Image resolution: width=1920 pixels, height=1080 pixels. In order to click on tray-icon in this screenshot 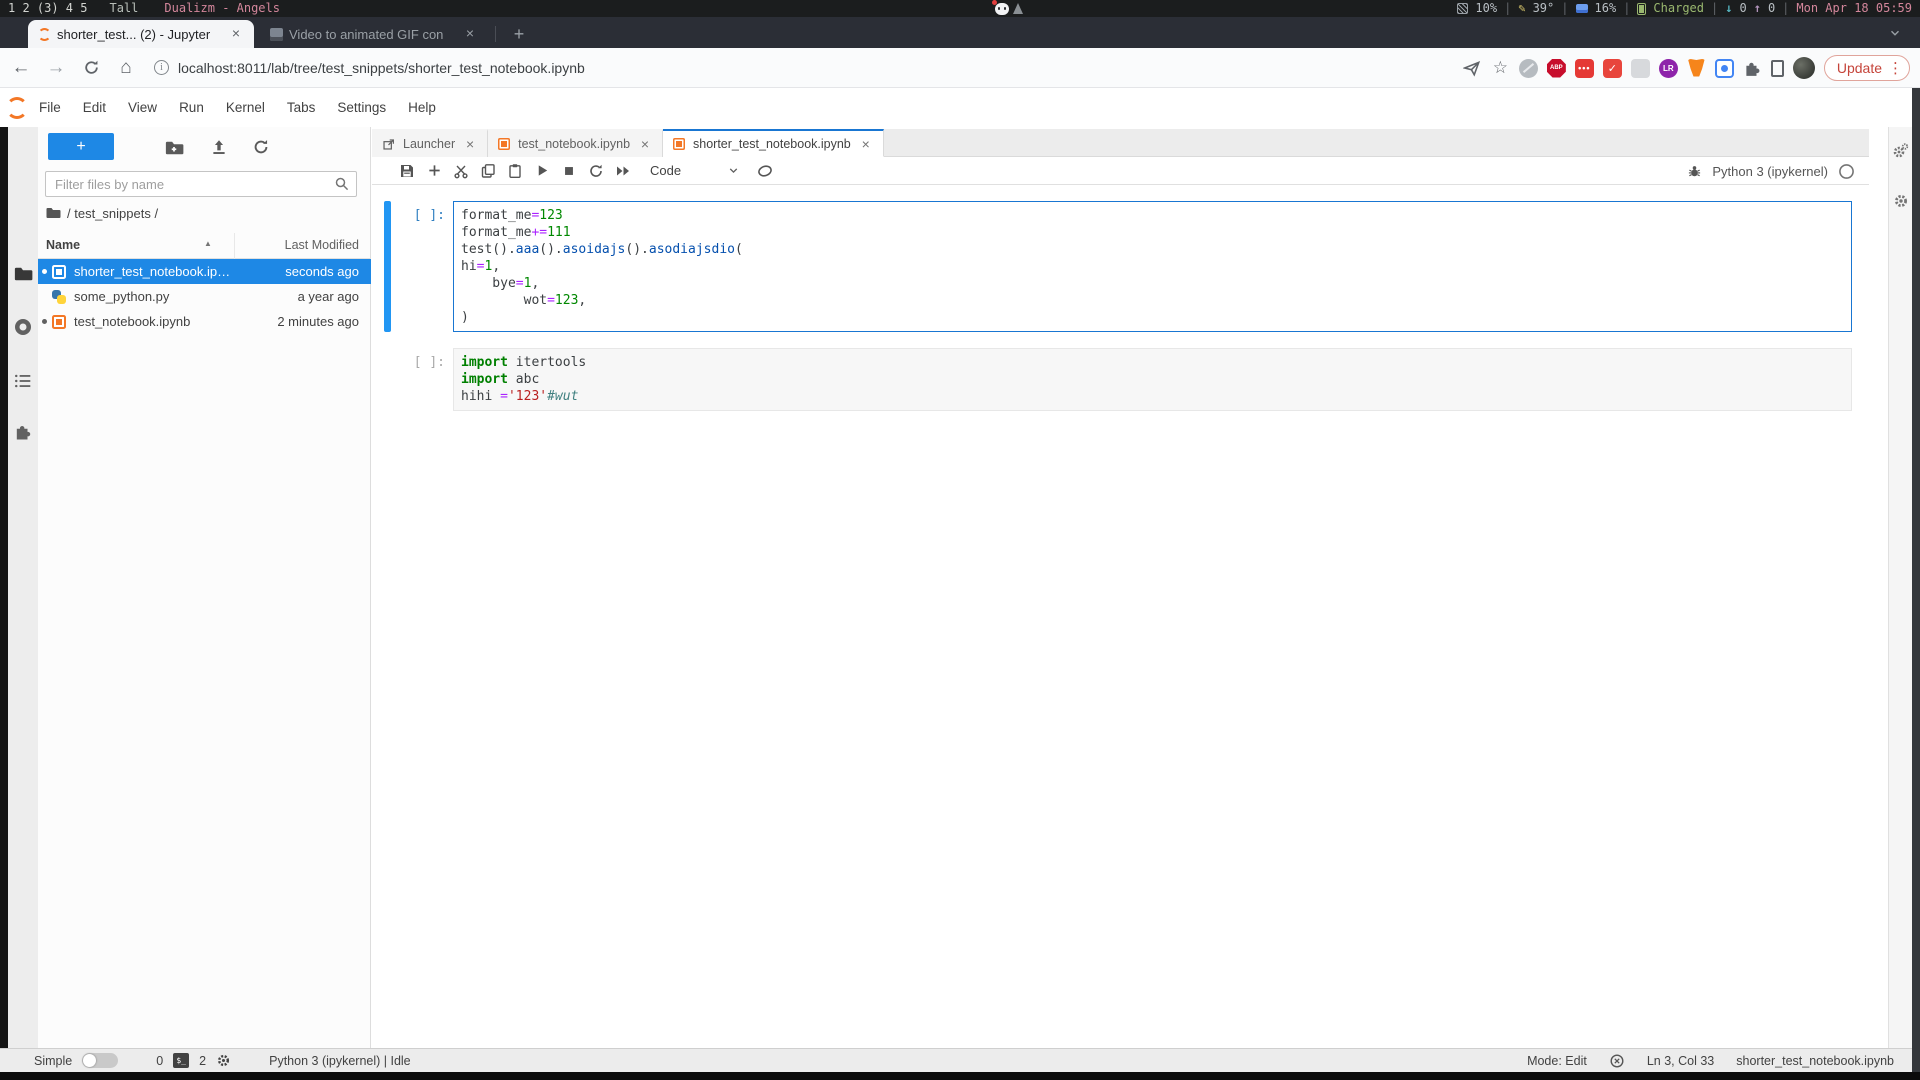, I will do `click(1018, 8)`.